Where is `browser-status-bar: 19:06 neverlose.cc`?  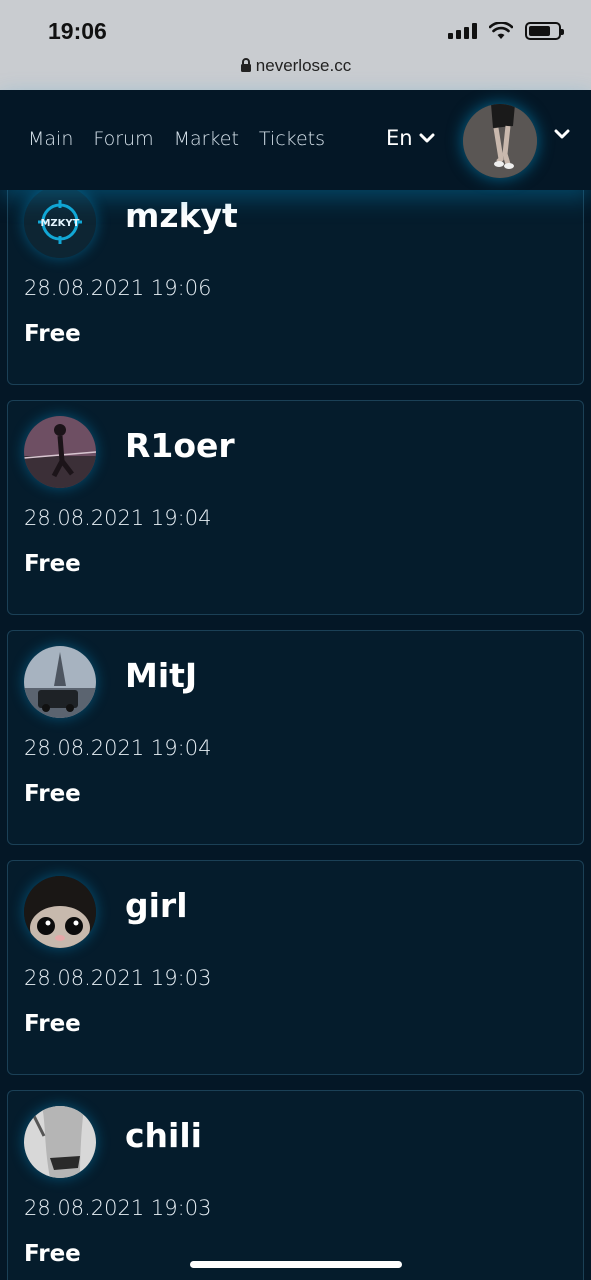
browser-status-bar: 19:06 neverlose.cc is located at coordinates (295, 45).